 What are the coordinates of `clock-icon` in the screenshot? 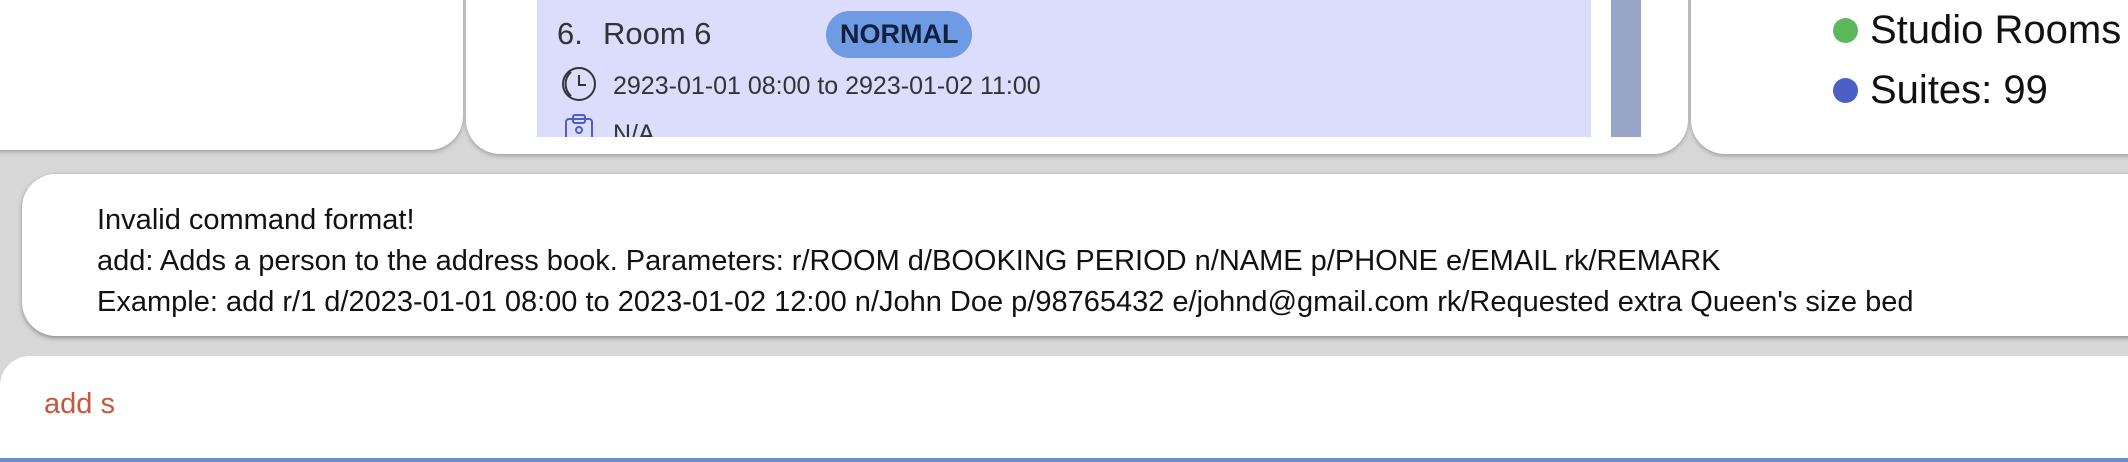 It's located at (579, 86).